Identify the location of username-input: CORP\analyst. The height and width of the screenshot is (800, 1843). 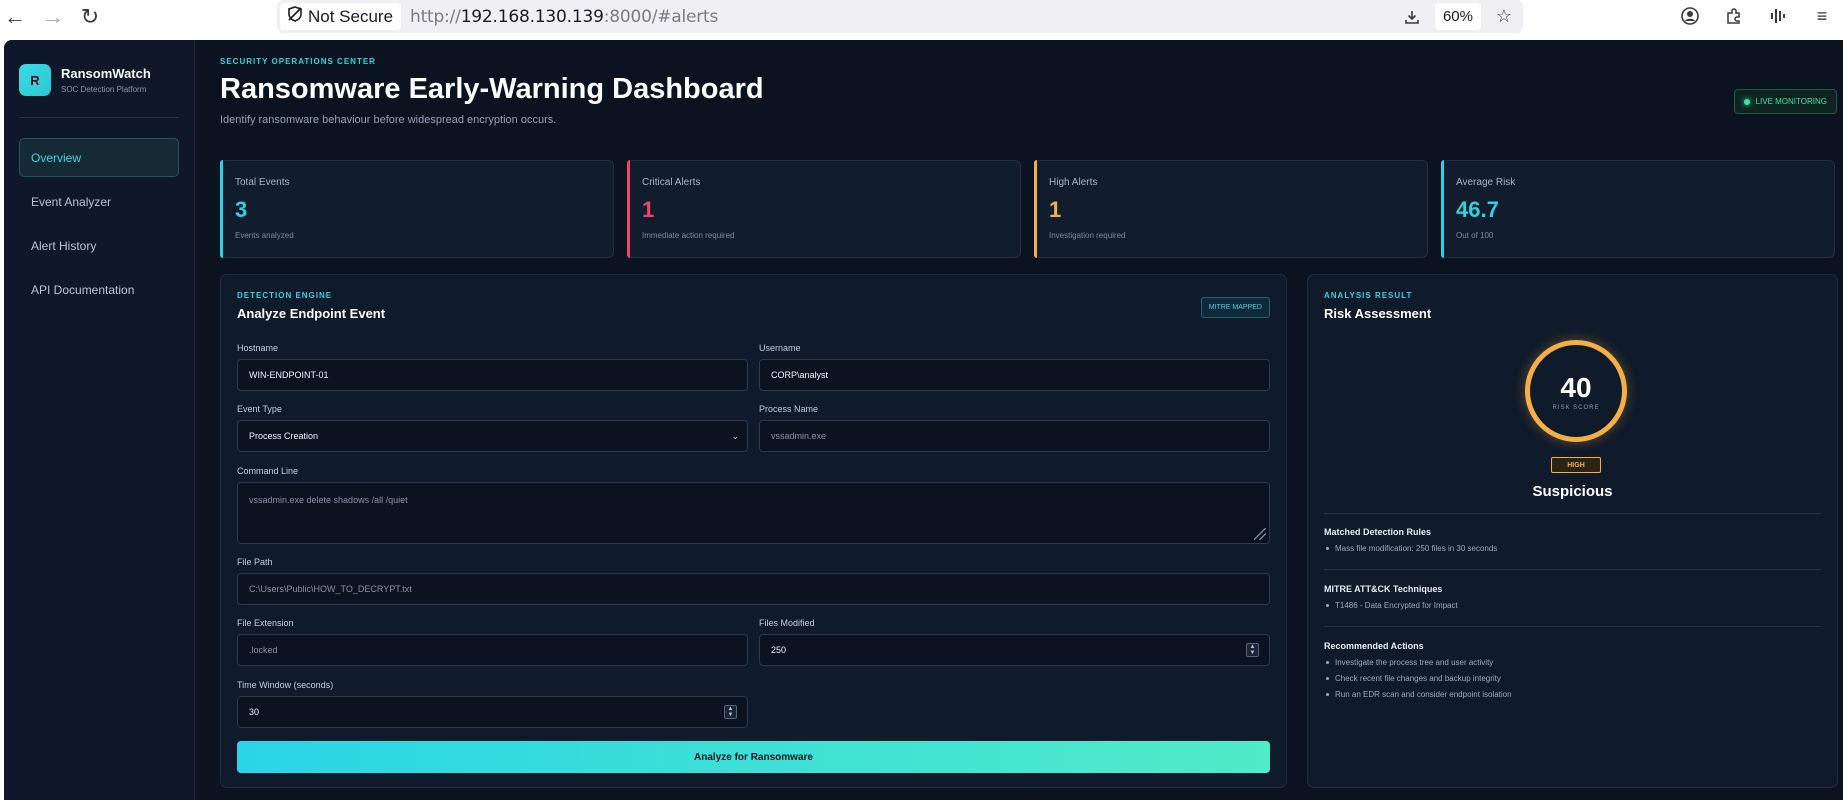
(1014, 375).